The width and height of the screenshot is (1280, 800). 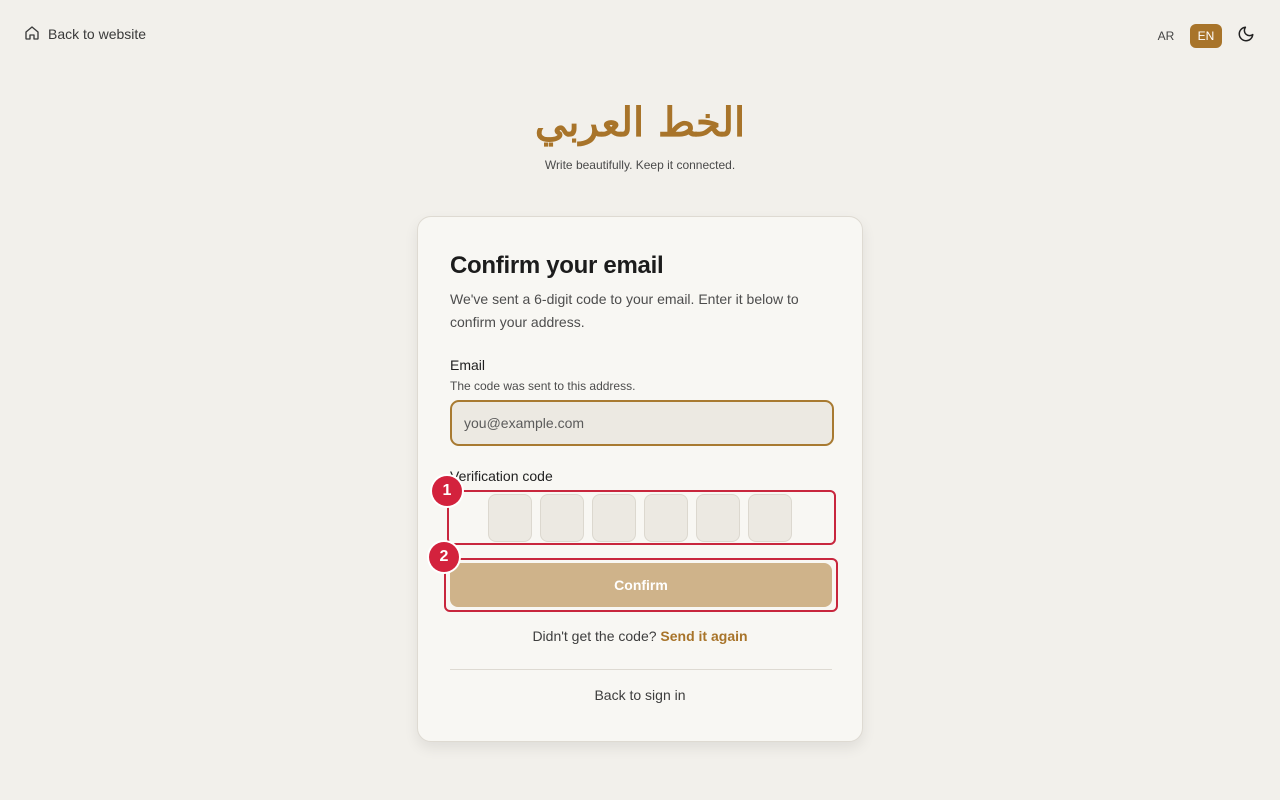 I want to click on confirm-button-highlight: 2 Confirm, so click(x=633, y=577).